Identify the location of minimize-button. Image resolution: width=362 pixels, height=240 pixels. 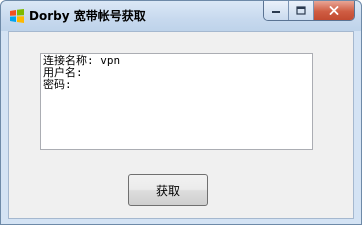
(277, 10).